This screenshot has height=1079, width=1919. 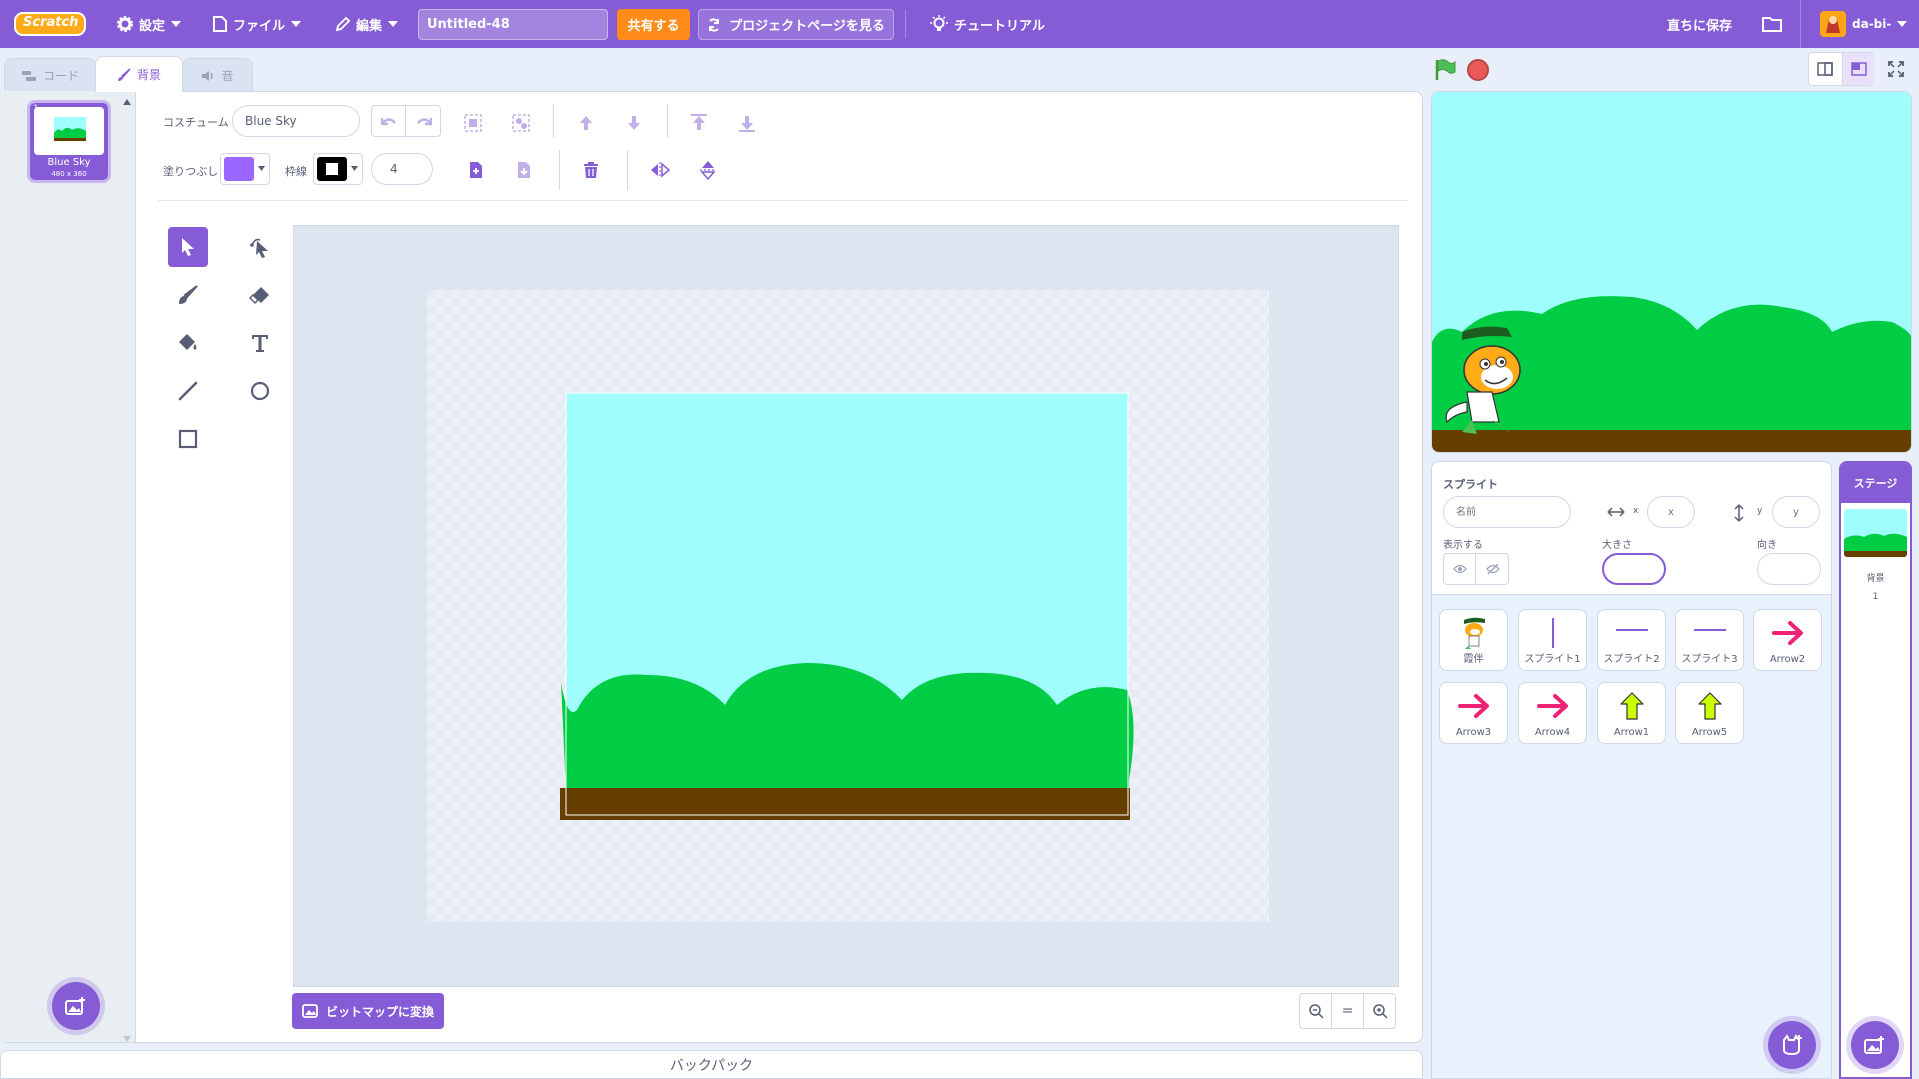 I want to click on save-now-button: 直ちに保存, so click(x=1699, y=24).